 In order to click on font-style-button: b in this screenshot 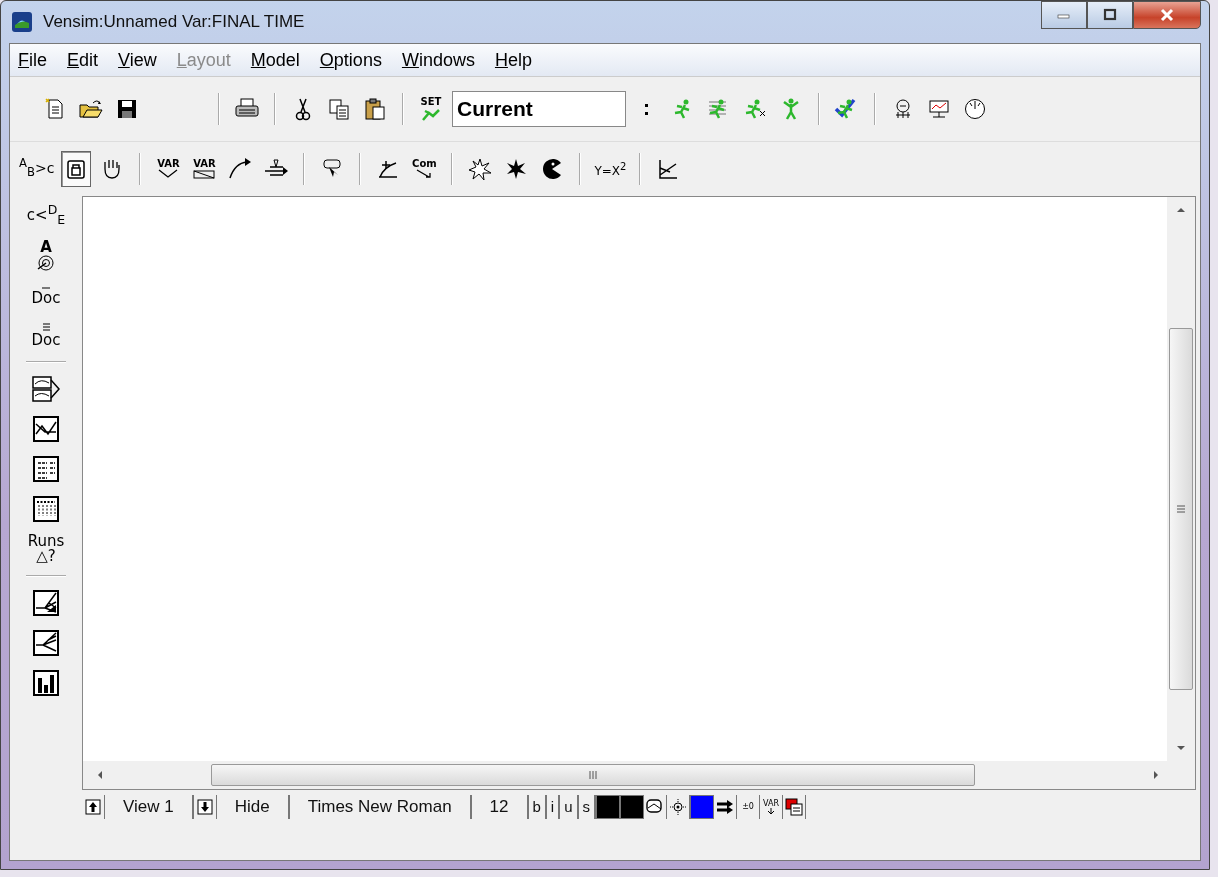, I will do `click(537, 807)`.